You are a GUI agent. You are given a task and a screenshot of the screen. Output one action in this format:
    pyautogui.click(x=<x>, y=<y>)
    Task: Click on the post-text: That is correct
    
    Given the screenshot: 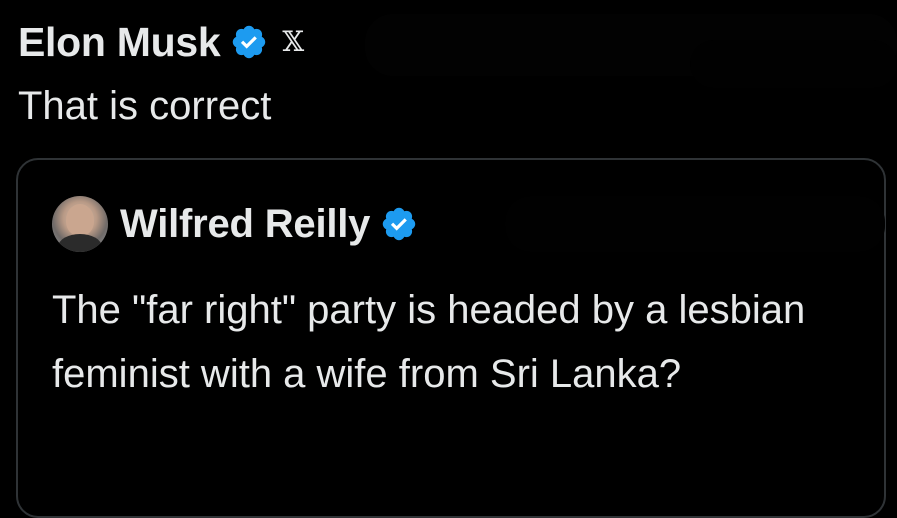 What is the action you would take?
    pyautogui.click(x=145, y=106)
    